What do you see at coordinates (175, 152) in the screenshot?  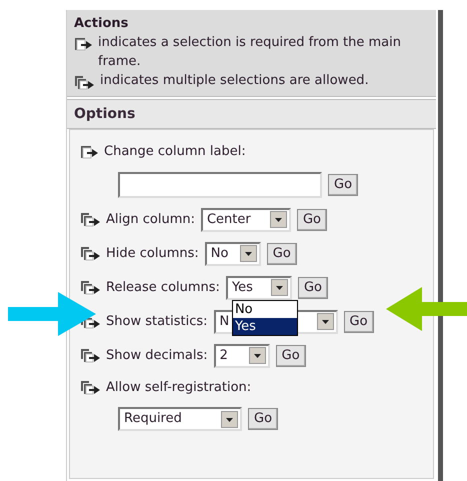 I see `option-label: Change column label:` at bounding box center [175, 152].